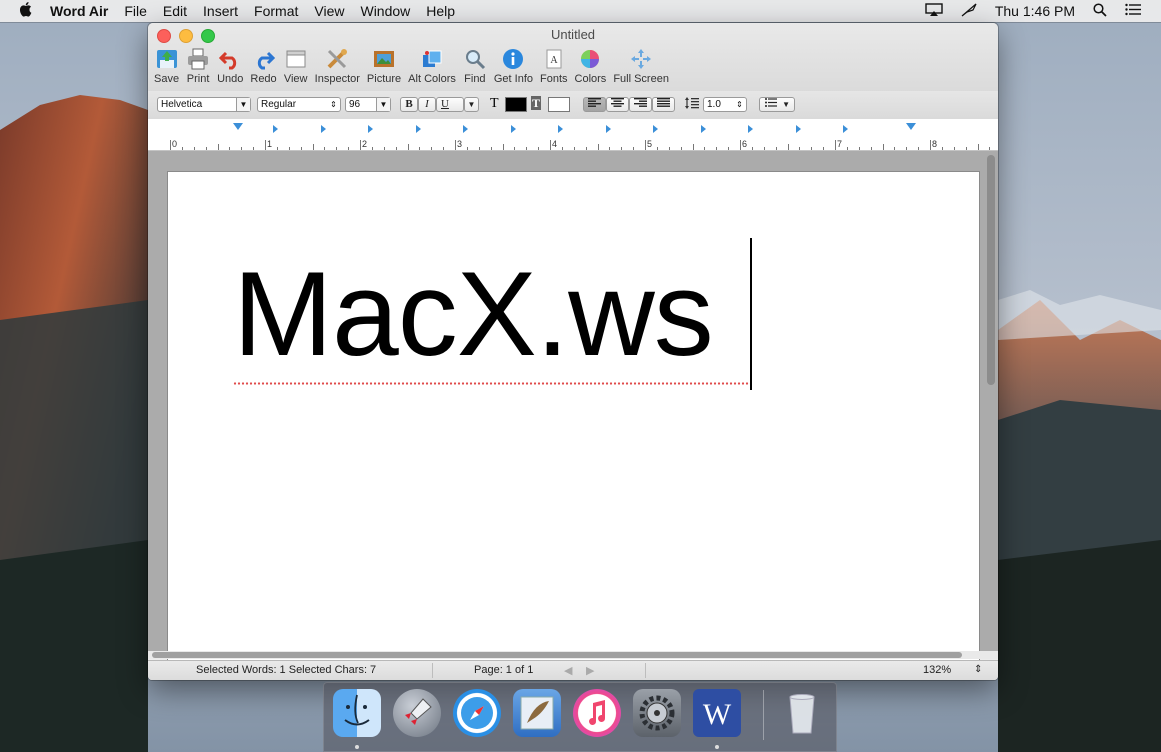 The width and height of the screenshot is (1161, 752). I want to click on redo-button: Redo, so click(263, 67).